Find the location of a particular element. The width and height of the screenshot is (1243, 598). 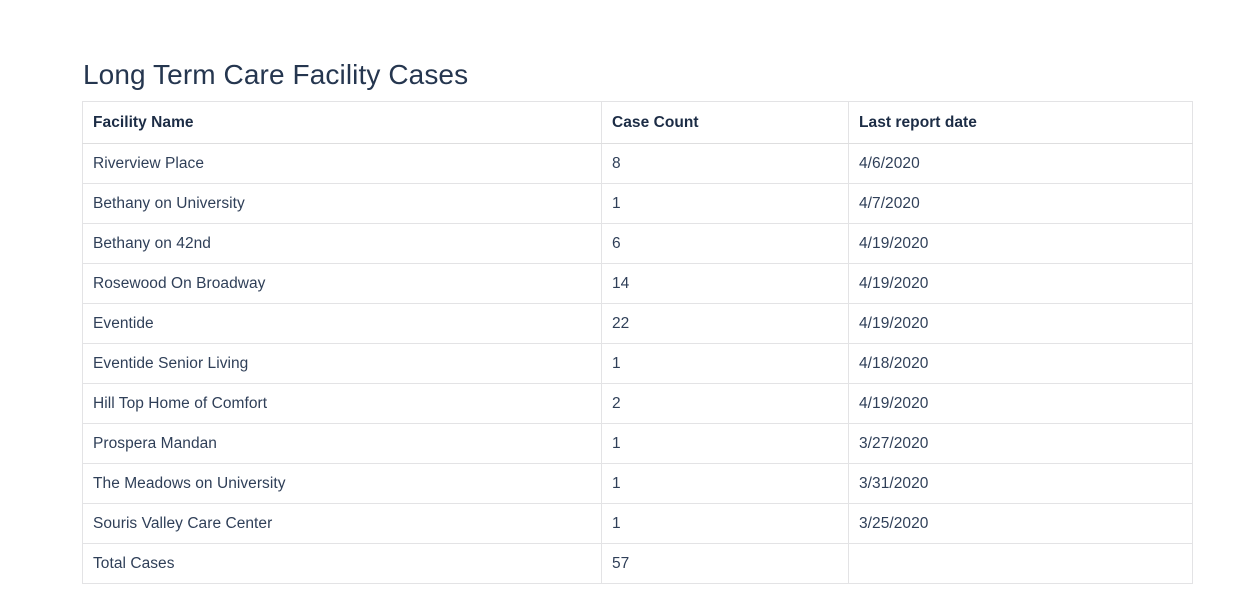

cell-facility: Eventide is located at coordinates (342, 323).